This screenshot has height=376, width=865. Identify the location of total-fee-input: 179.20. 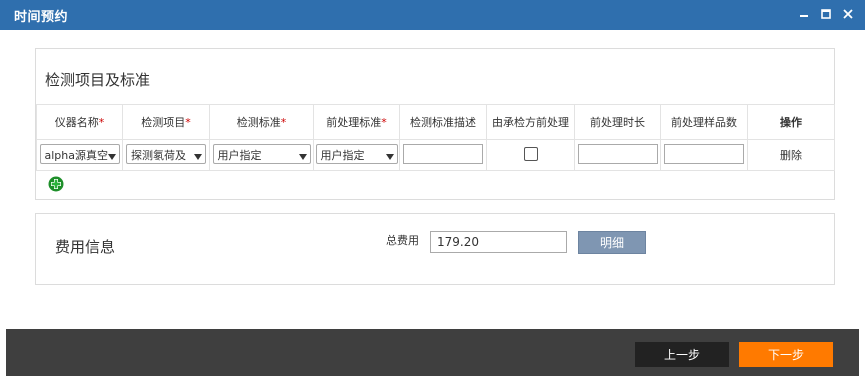
(498, 242).